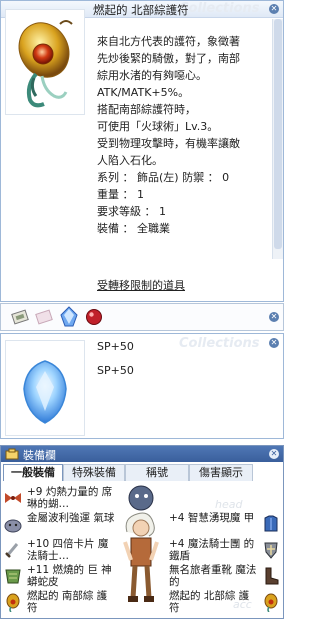 This screenshot has height=619, width=320. What do you see at coordinates (146, 109) in the screenshot?
I see `description-line: 搭配南部綜護符時，` at bounding box center [146, 109].